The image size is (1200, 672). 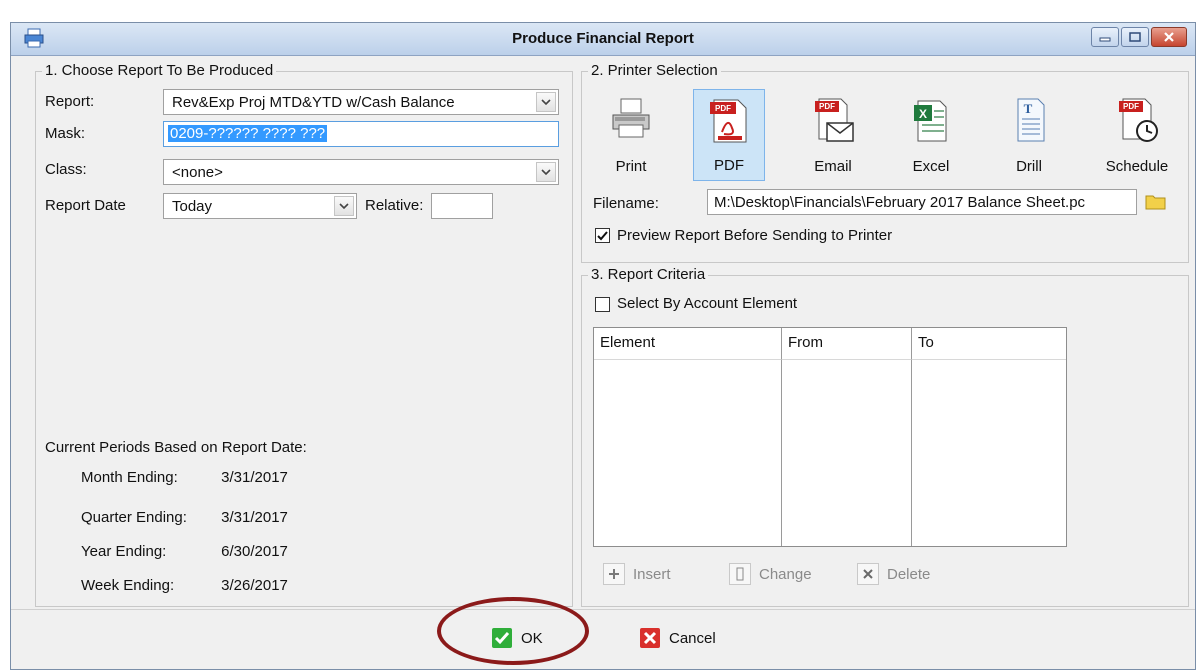 I want to click on report-date-dropdown-button, so click(x=344, y=206).